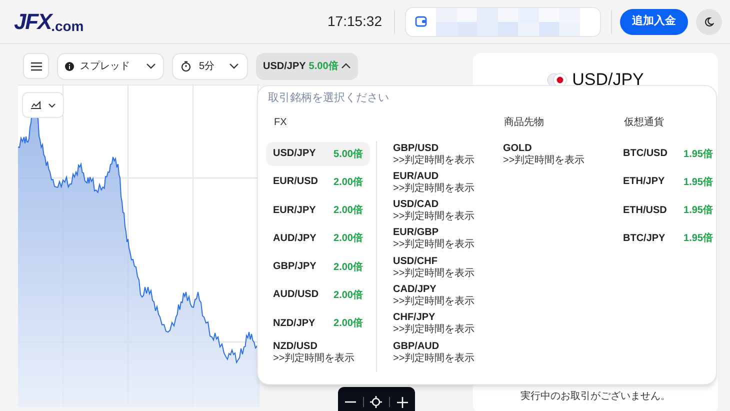  I want to click on symbol-option: CAD/JPY >>判定時間を表示, so click(433, 295).